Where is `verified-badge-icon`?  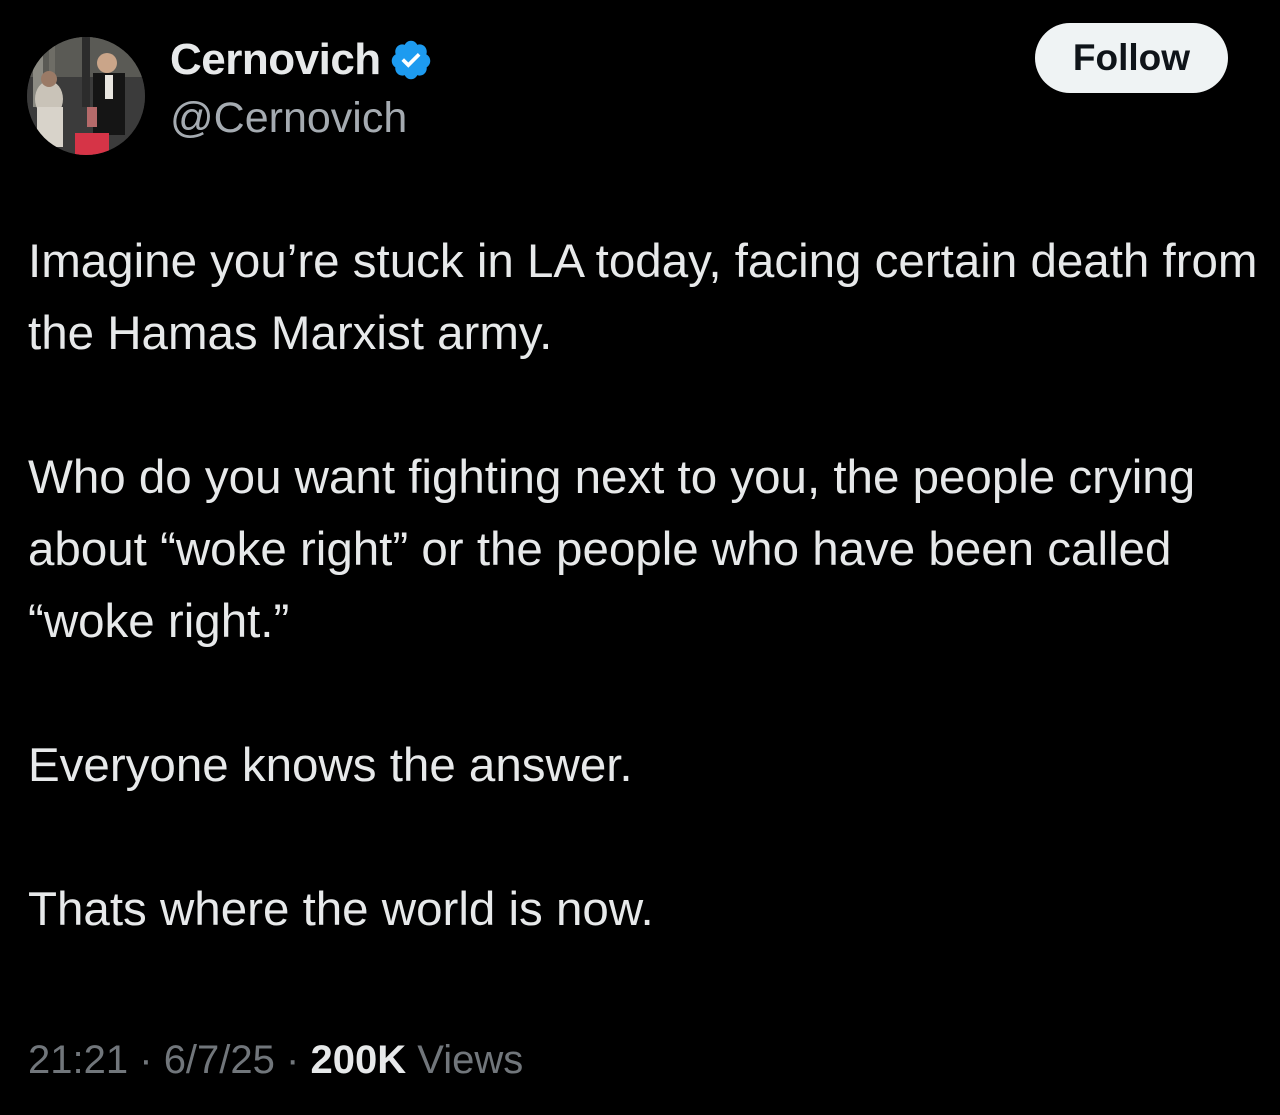 verified-badge-icon is located at coordinates (411, 60).